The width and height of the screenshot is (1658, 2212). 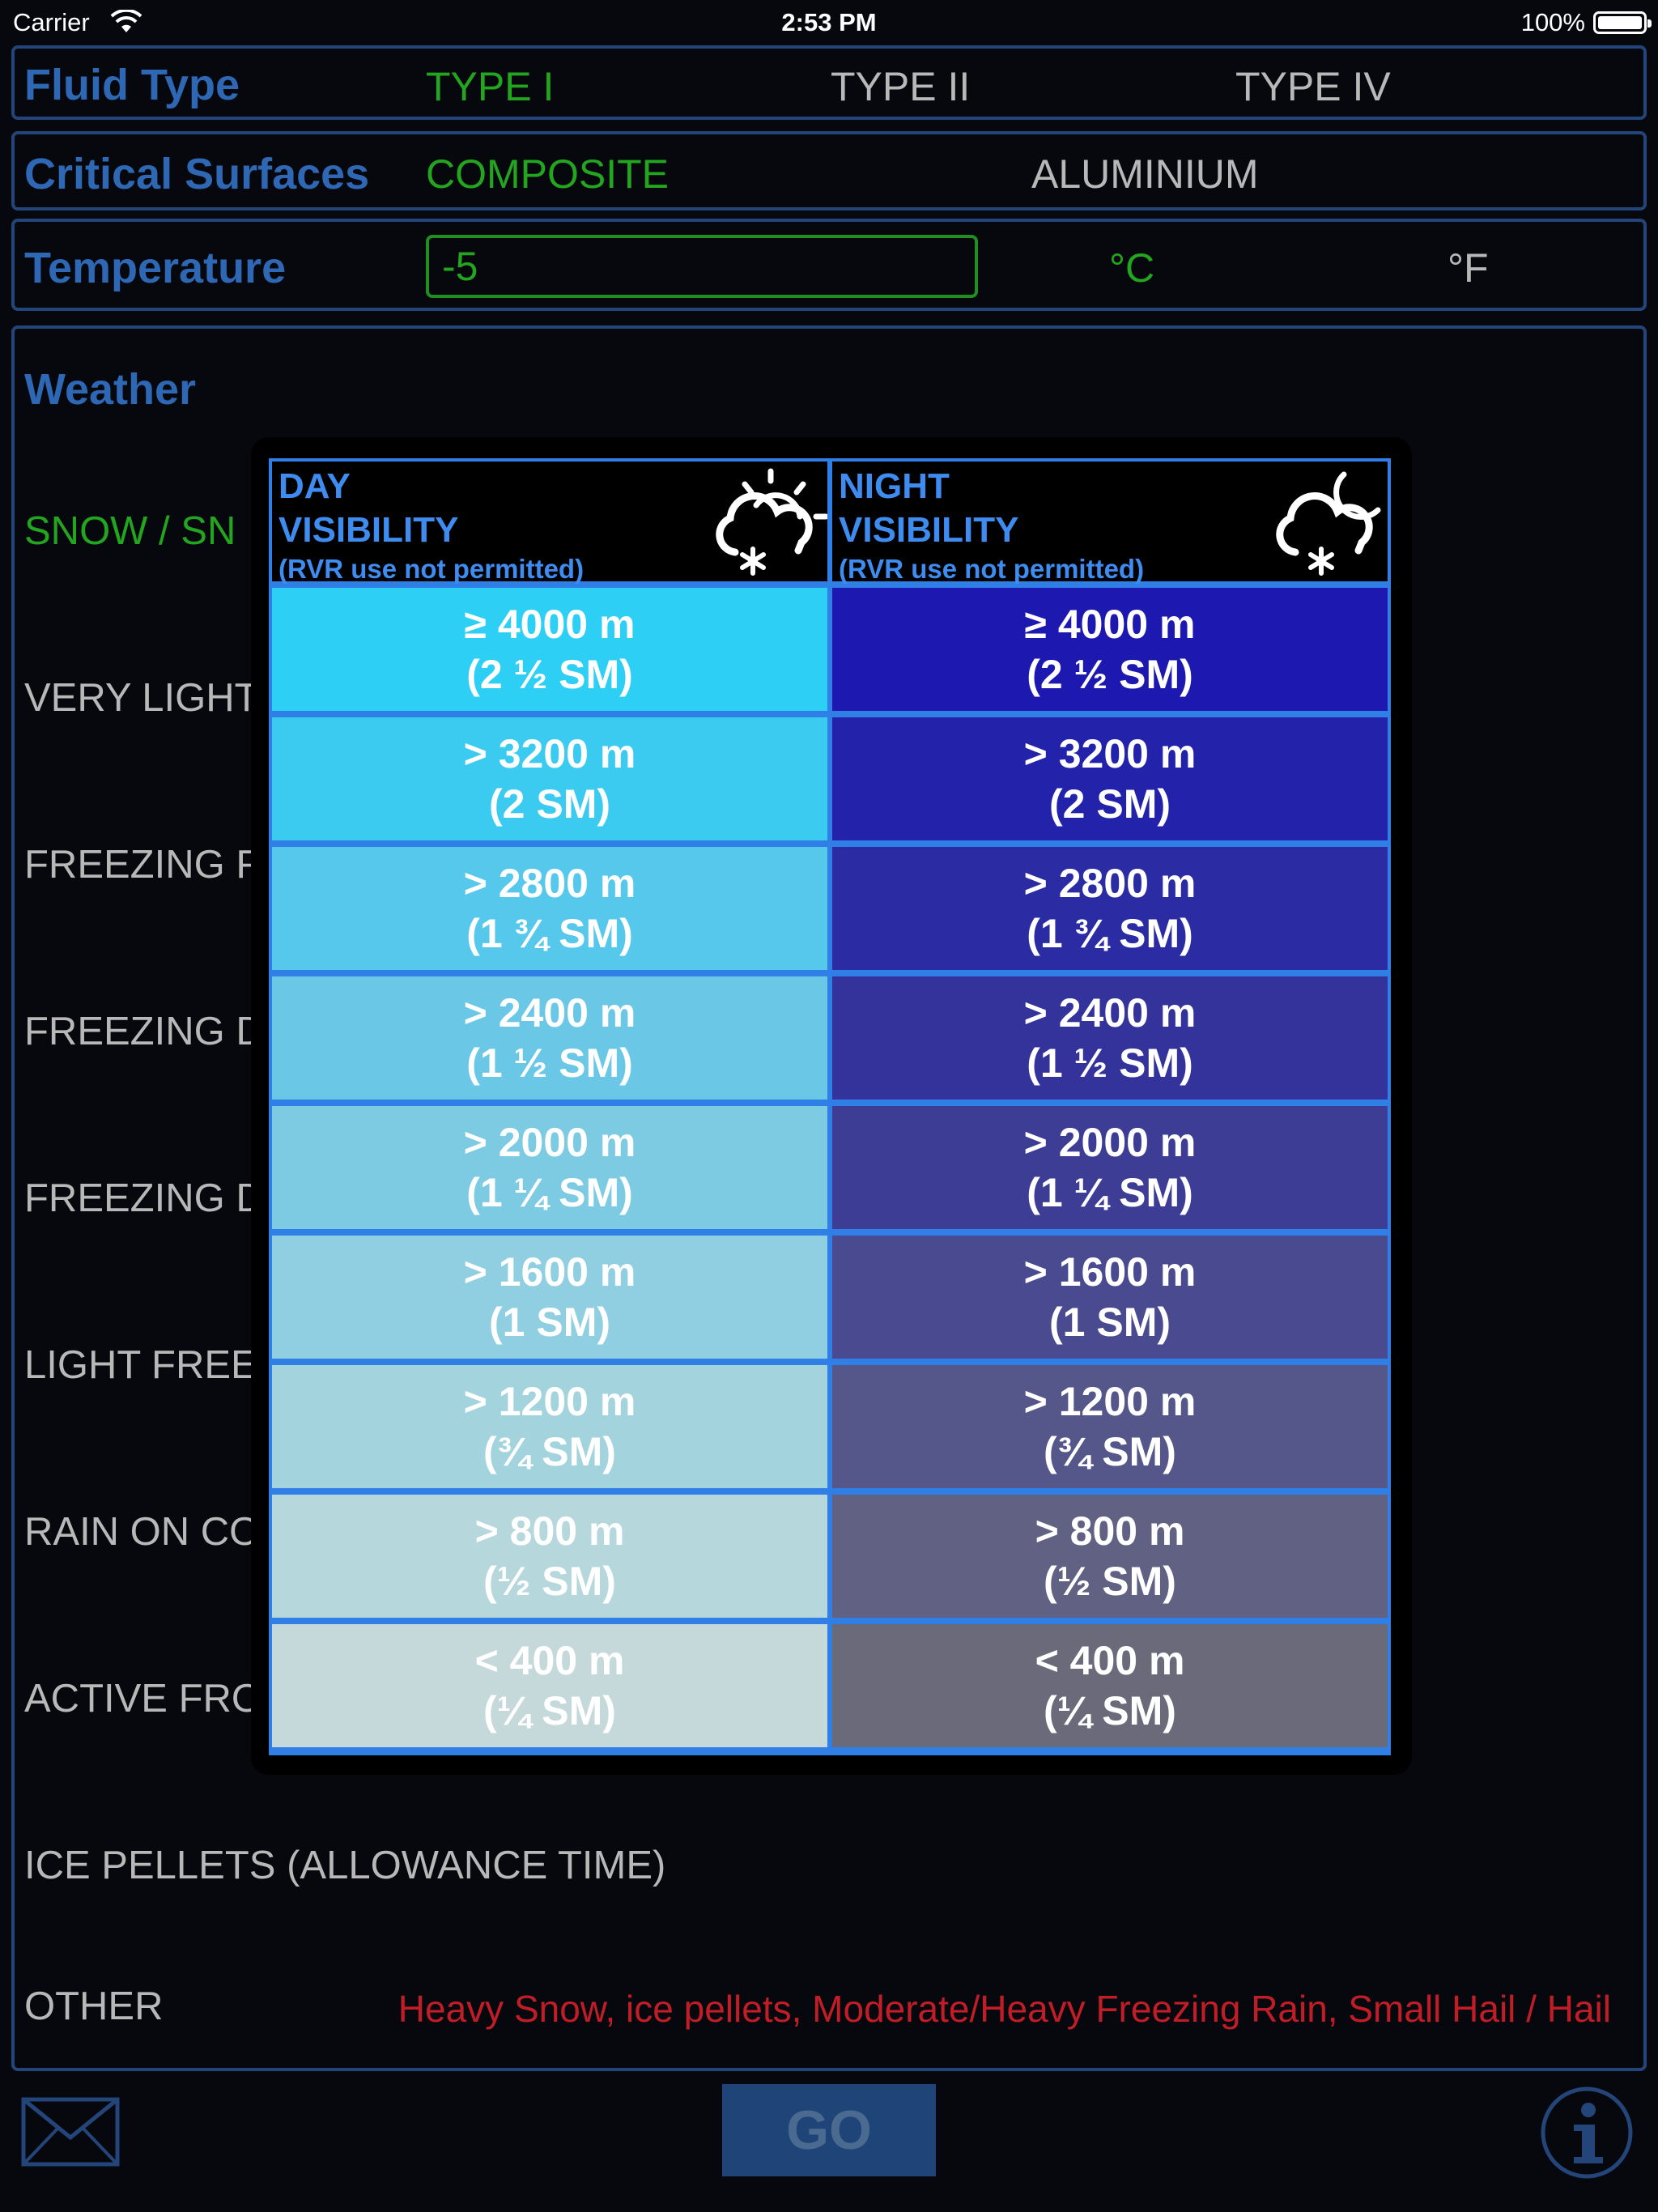 What do you see at coordinates (549, 804) in the screenshot?
I see `day-row-2-miles: (2 SM)` at bounding box center [549, 804].